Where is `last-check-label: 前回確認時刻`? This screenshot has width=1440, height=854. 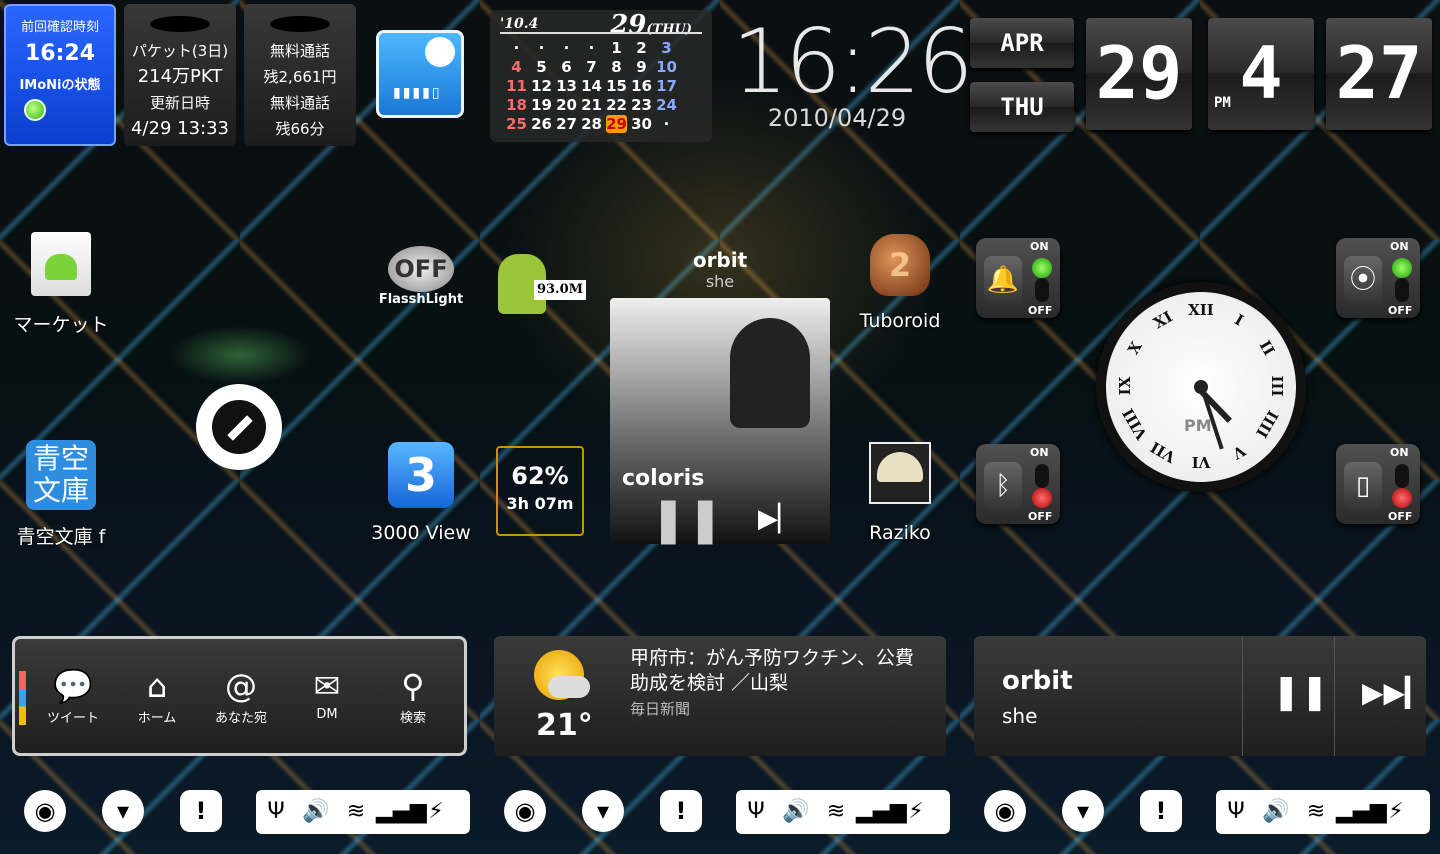
last-check-label: 前回確認時刻 is located at coordinates (59, 27).